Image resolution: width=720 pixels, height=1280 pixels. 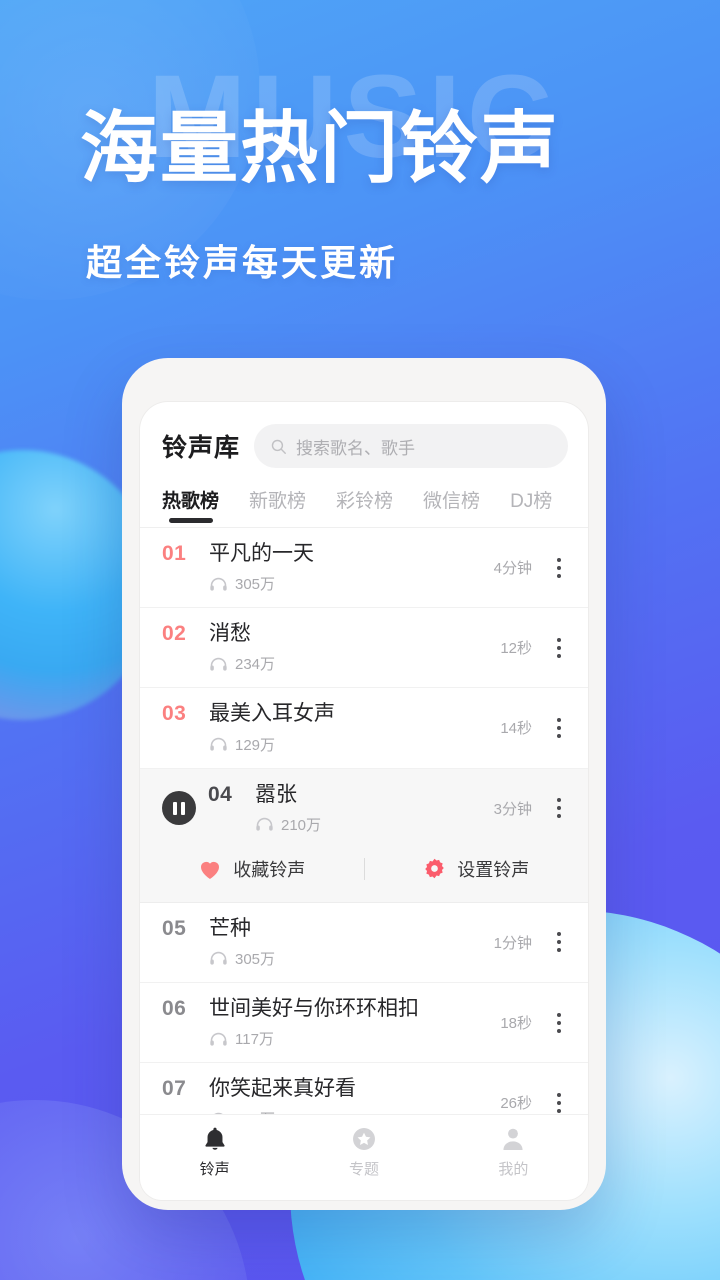 I want to click on song-rank: 05, so click(x=174, y=928).